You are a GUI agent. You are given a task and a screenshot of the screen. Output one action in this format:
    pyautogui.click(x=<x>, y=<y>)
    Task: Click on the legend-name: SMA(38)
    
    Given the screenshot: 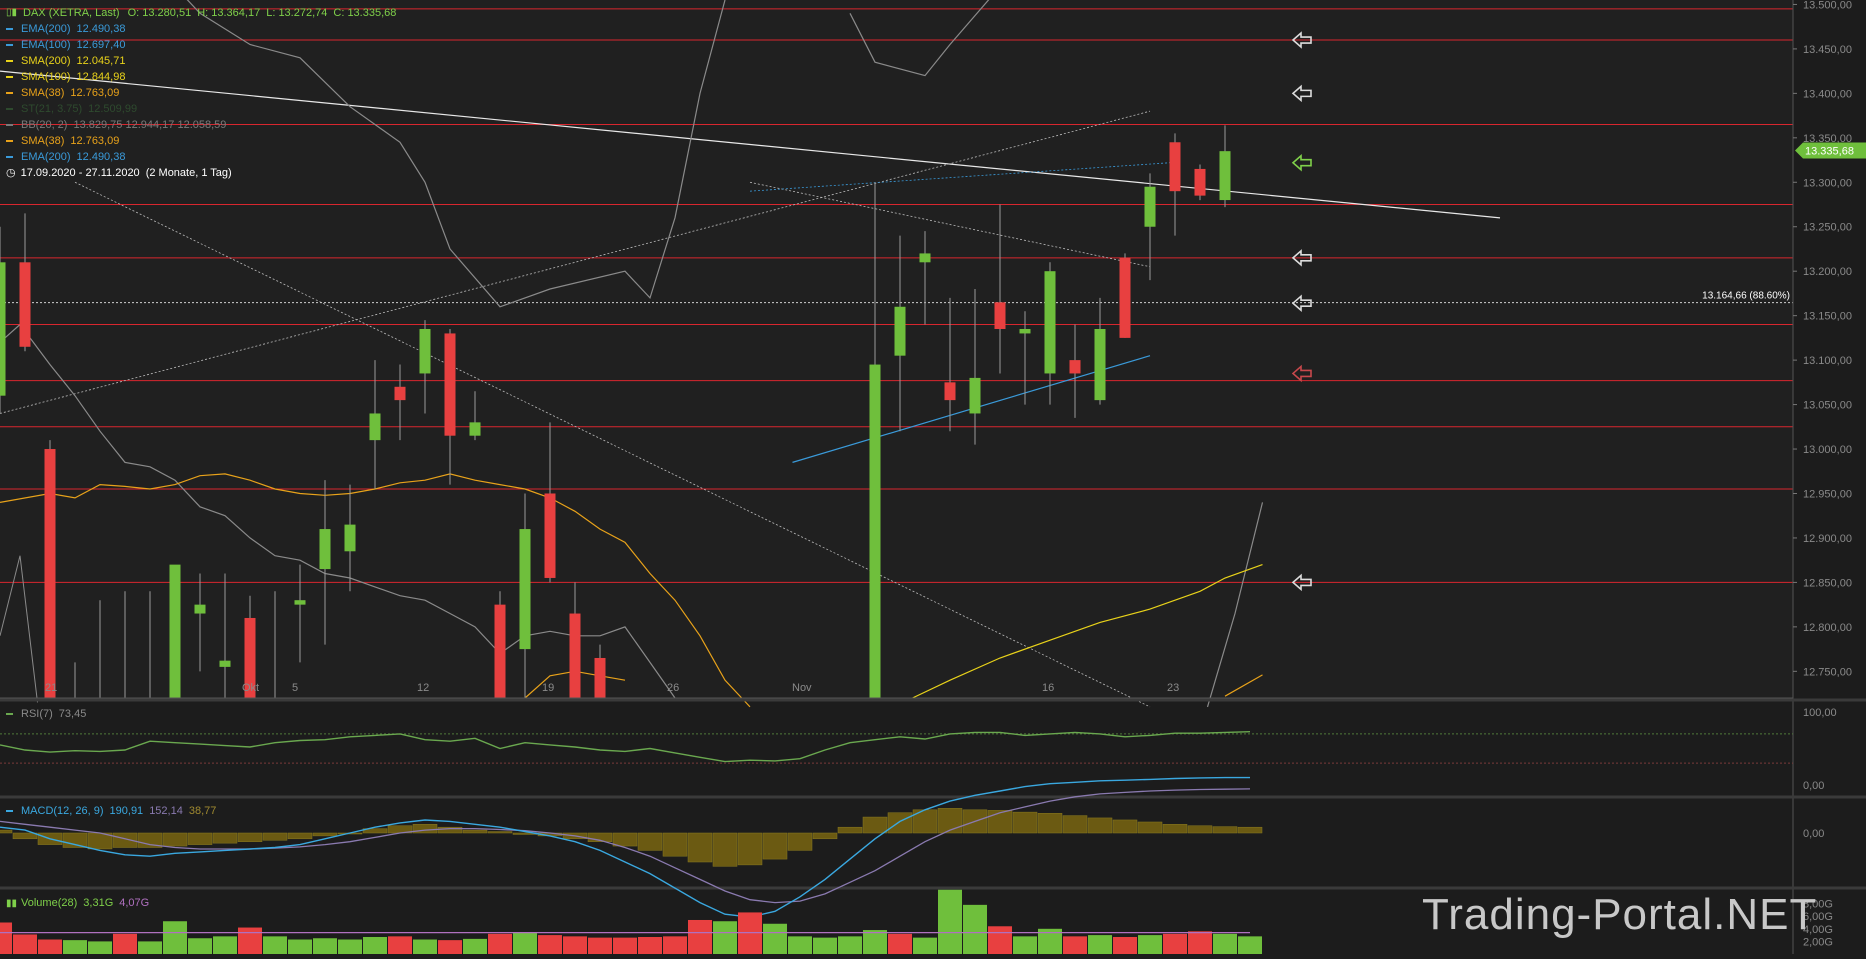 What is the action you would take?
    pyautogui.click(x=43, y=93)
    